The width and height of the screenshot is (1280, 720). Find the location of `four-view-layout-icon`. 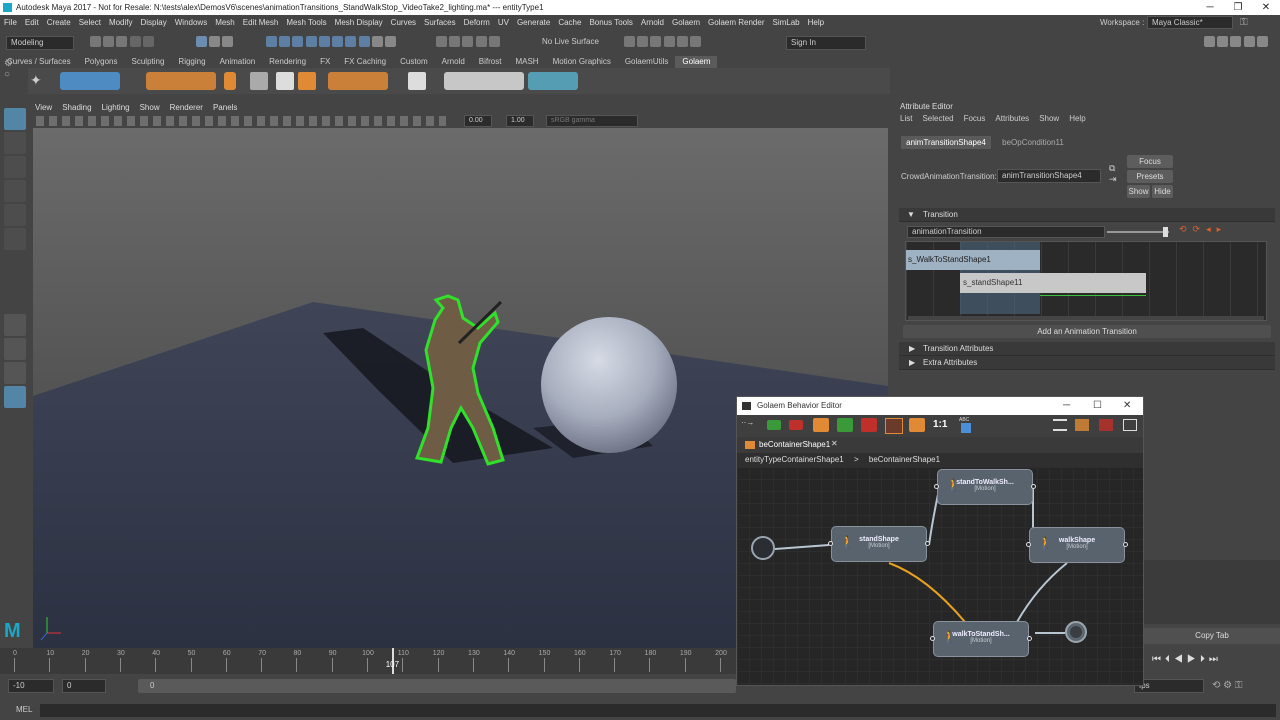

four-view-layout-icon is located at coordinates (15, 349).